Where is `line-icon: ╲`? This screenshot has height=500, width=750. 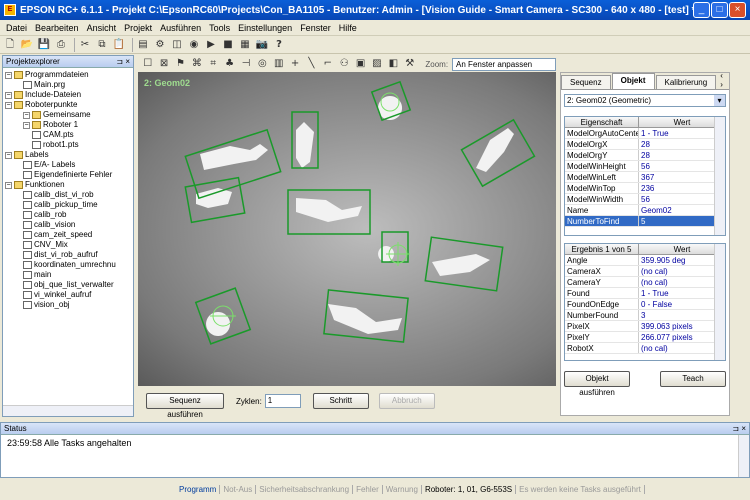 line-icon: ╲ is located at coordinates (311, 64).